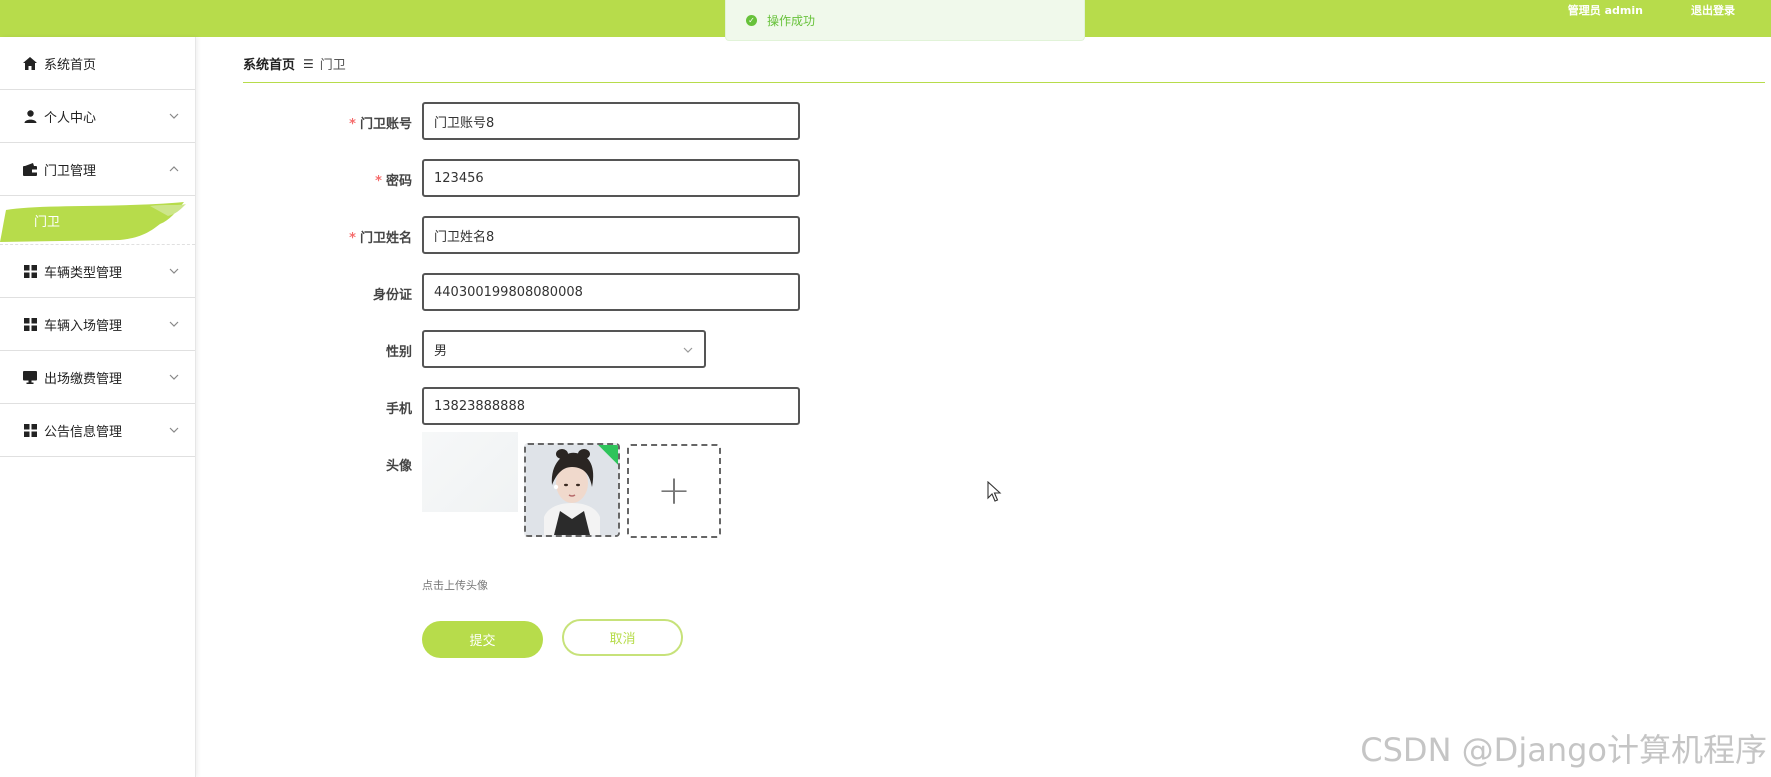 The width and height of the screenshot is (1771, 777). I want to click on breadcrumb-home: 系统首页, so click(269, 63).